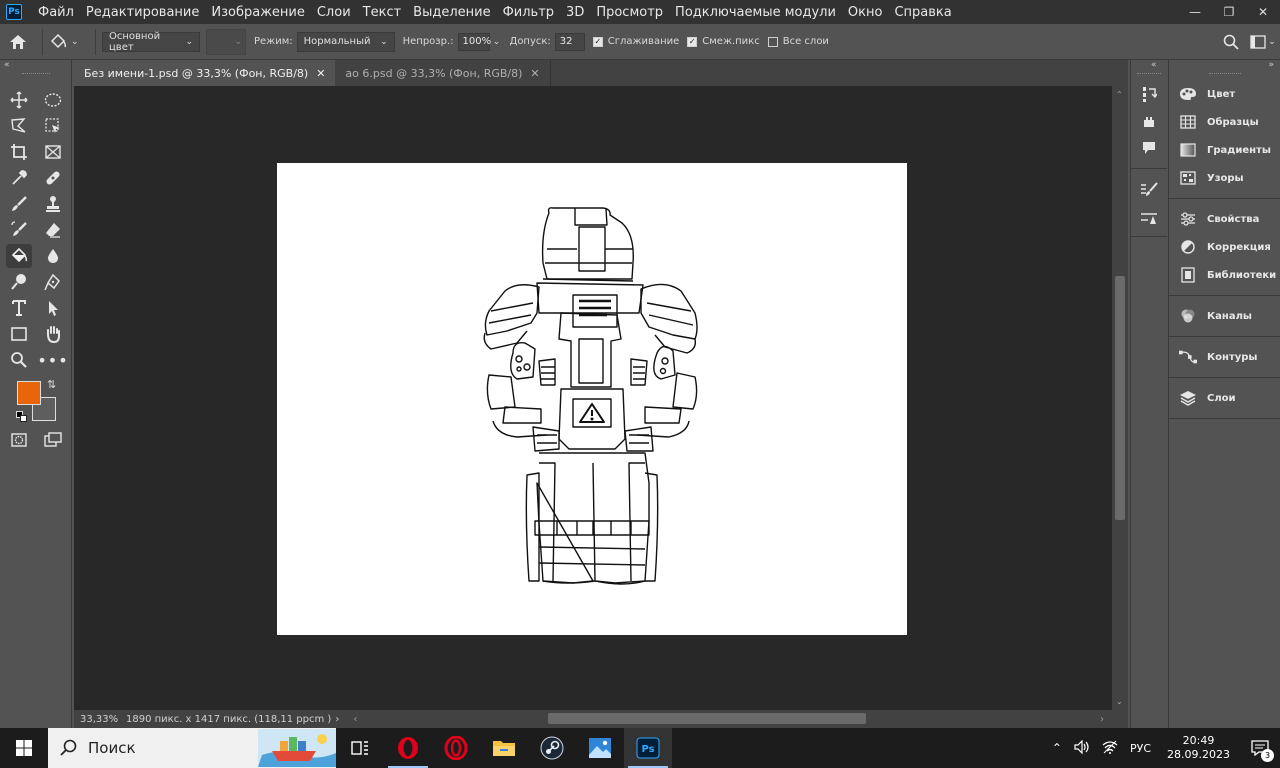 The width and height of the screenshot is (1280, 768). I want to click on close-window-button: ✕, so click(1263, 12).